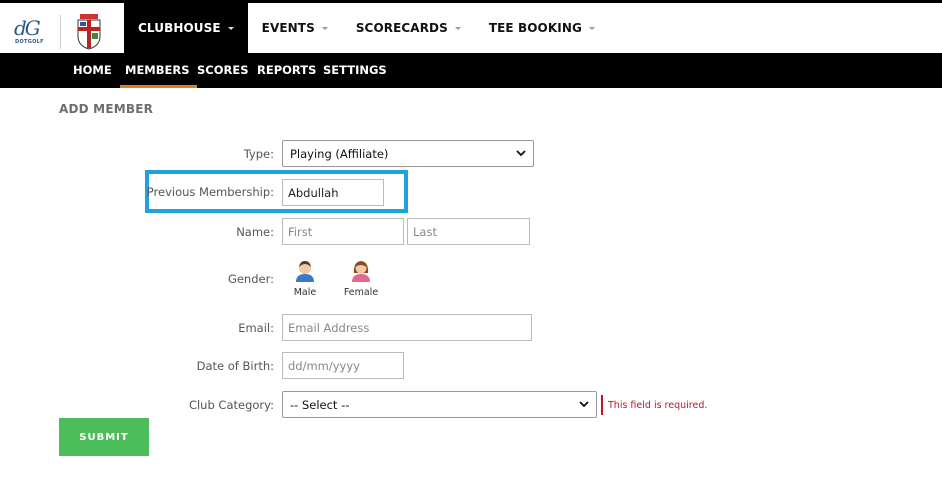 This screenshot has width=942, height=491. Describe the element at coordinates (223, 70) in the screenshot. I see `subnav-scores: SCORES` at that location.